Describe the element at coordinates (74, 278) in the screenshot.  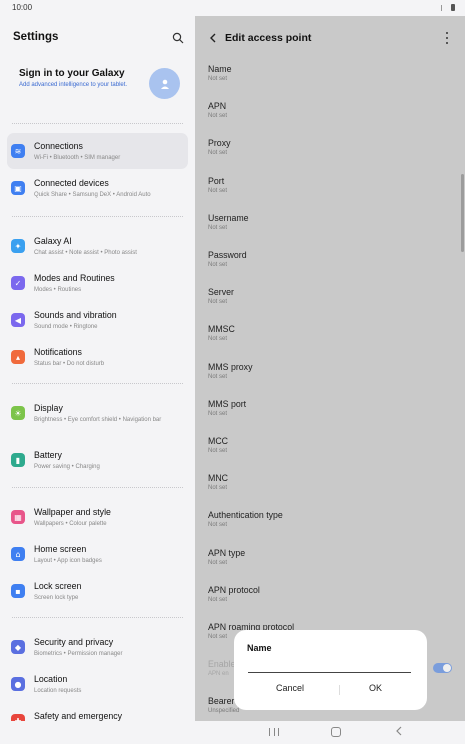
I see `settings-item-label: Modes and Routines` at that location.